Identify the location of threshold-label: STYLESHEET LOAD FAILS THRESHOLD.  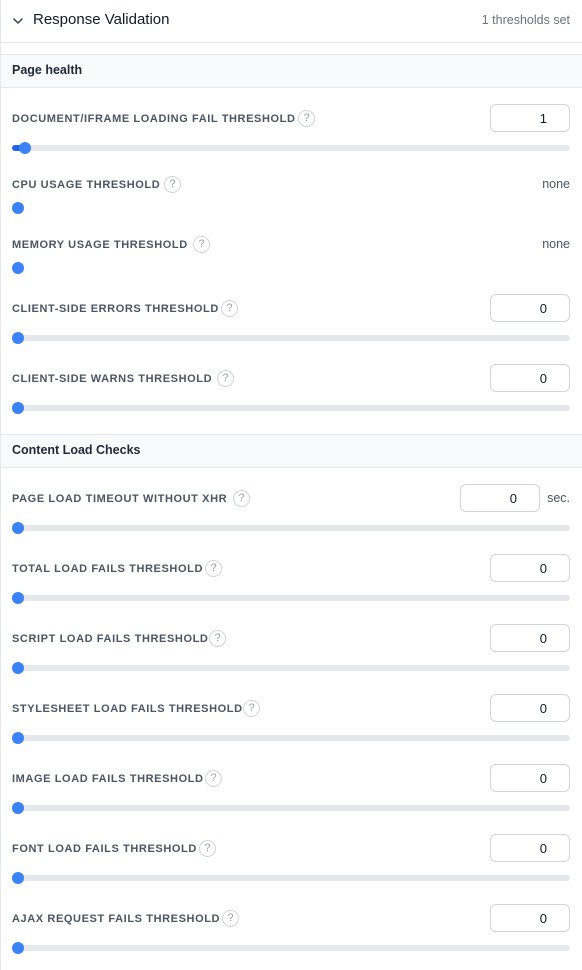
(127, 709).